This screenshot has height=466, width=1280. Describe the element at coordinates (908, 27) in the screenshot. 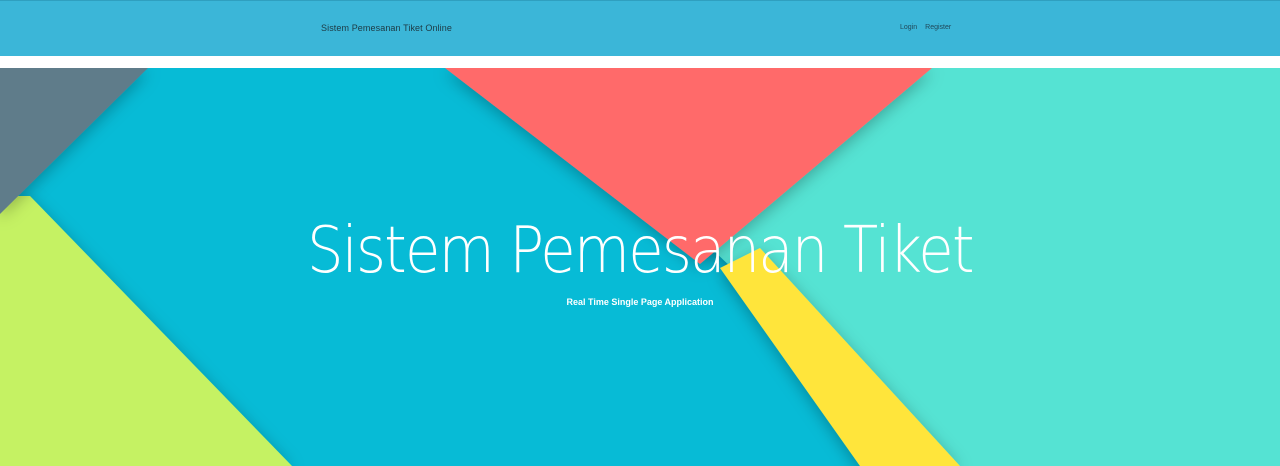

I see `login-link: Login` at that location.